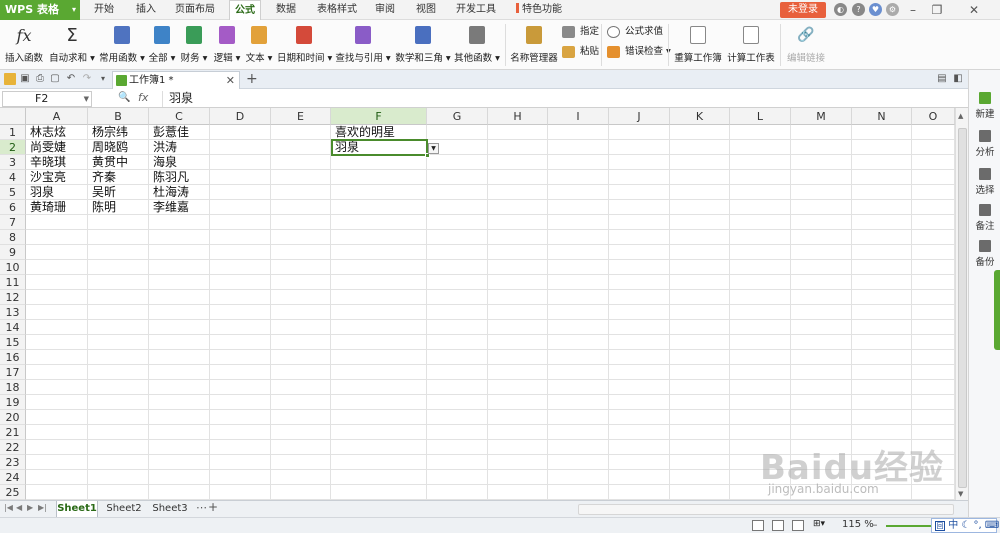 The width and height of the screenshot is (1000, 533). I want to click on column-header-G: G, so click(457, 116).